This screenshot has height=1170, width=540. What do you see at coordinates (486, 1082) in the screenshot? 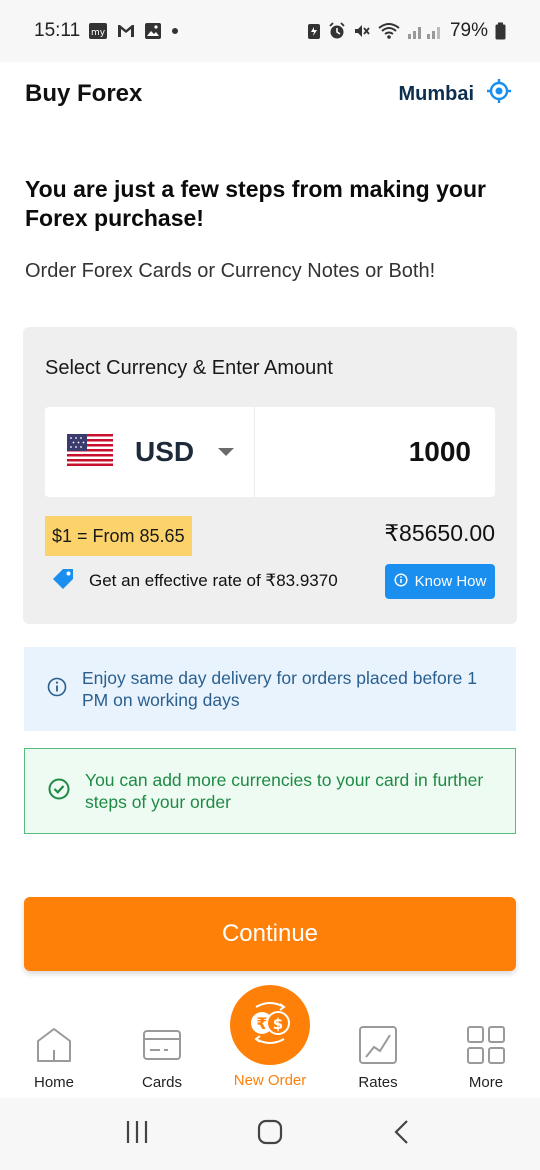
I see `nav-more-label: More` at bounding box center [486, 1082].